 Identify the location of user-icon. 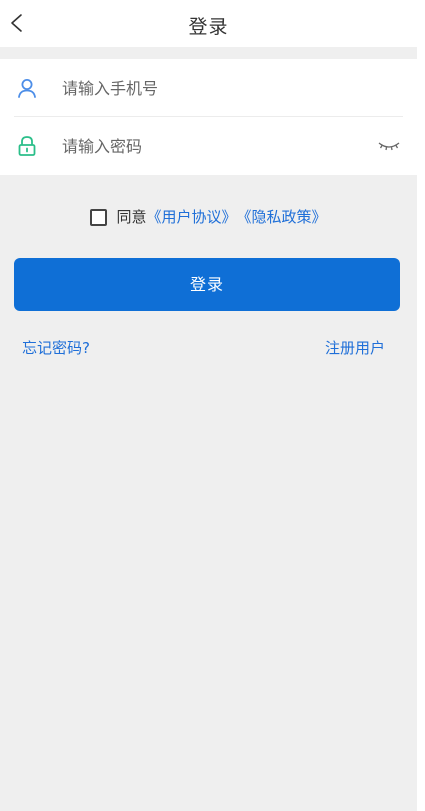
(27, 88).